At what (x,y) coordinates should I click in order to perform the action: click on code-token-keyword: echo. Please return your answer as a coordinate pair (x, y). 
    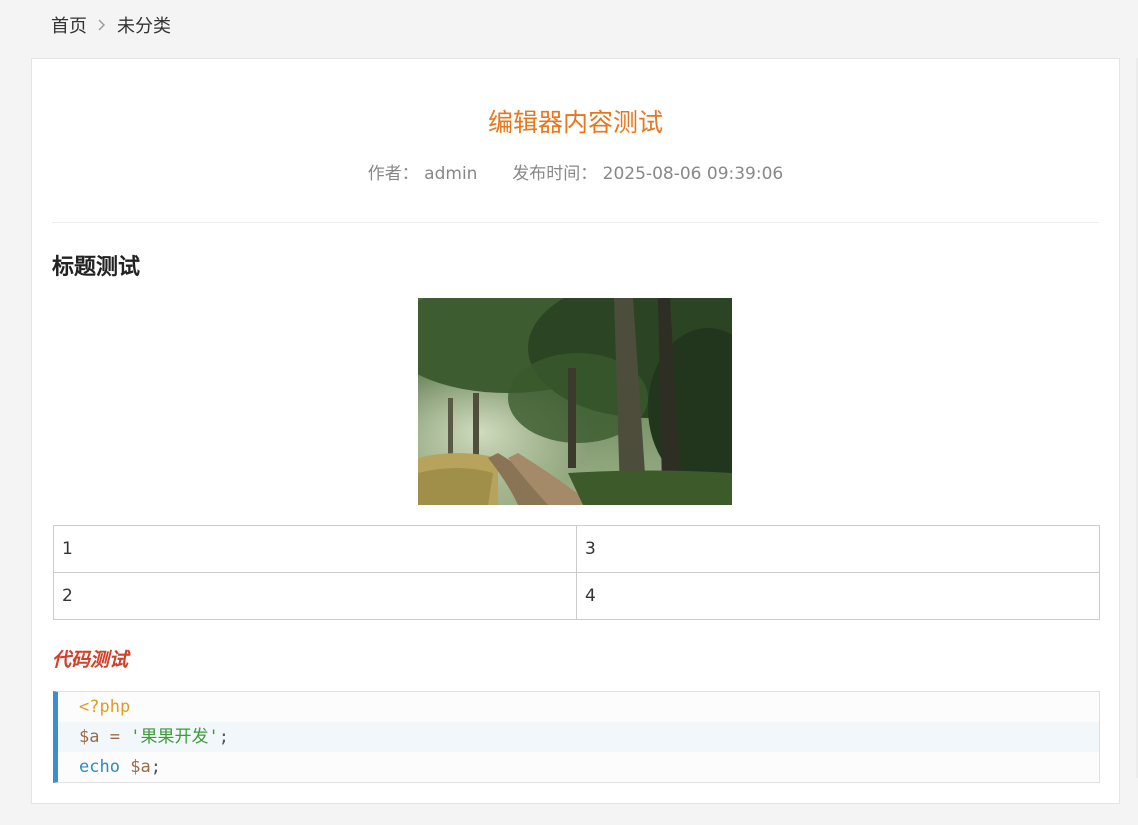
    Looking at the image, I should click on (99, 767).